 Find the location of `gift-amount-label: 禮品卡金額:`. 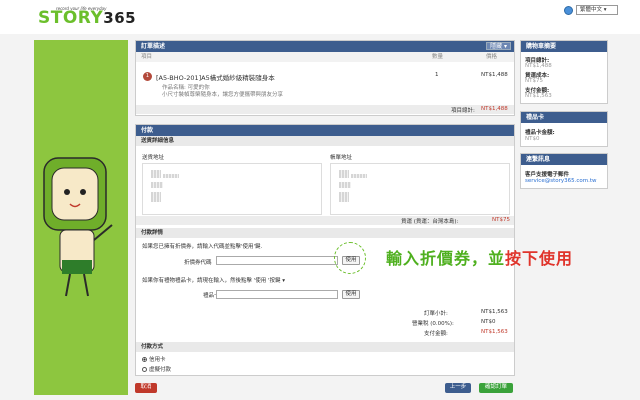

gift-amount-label: 禮品卡金額: is located at coordinates (540, 133).